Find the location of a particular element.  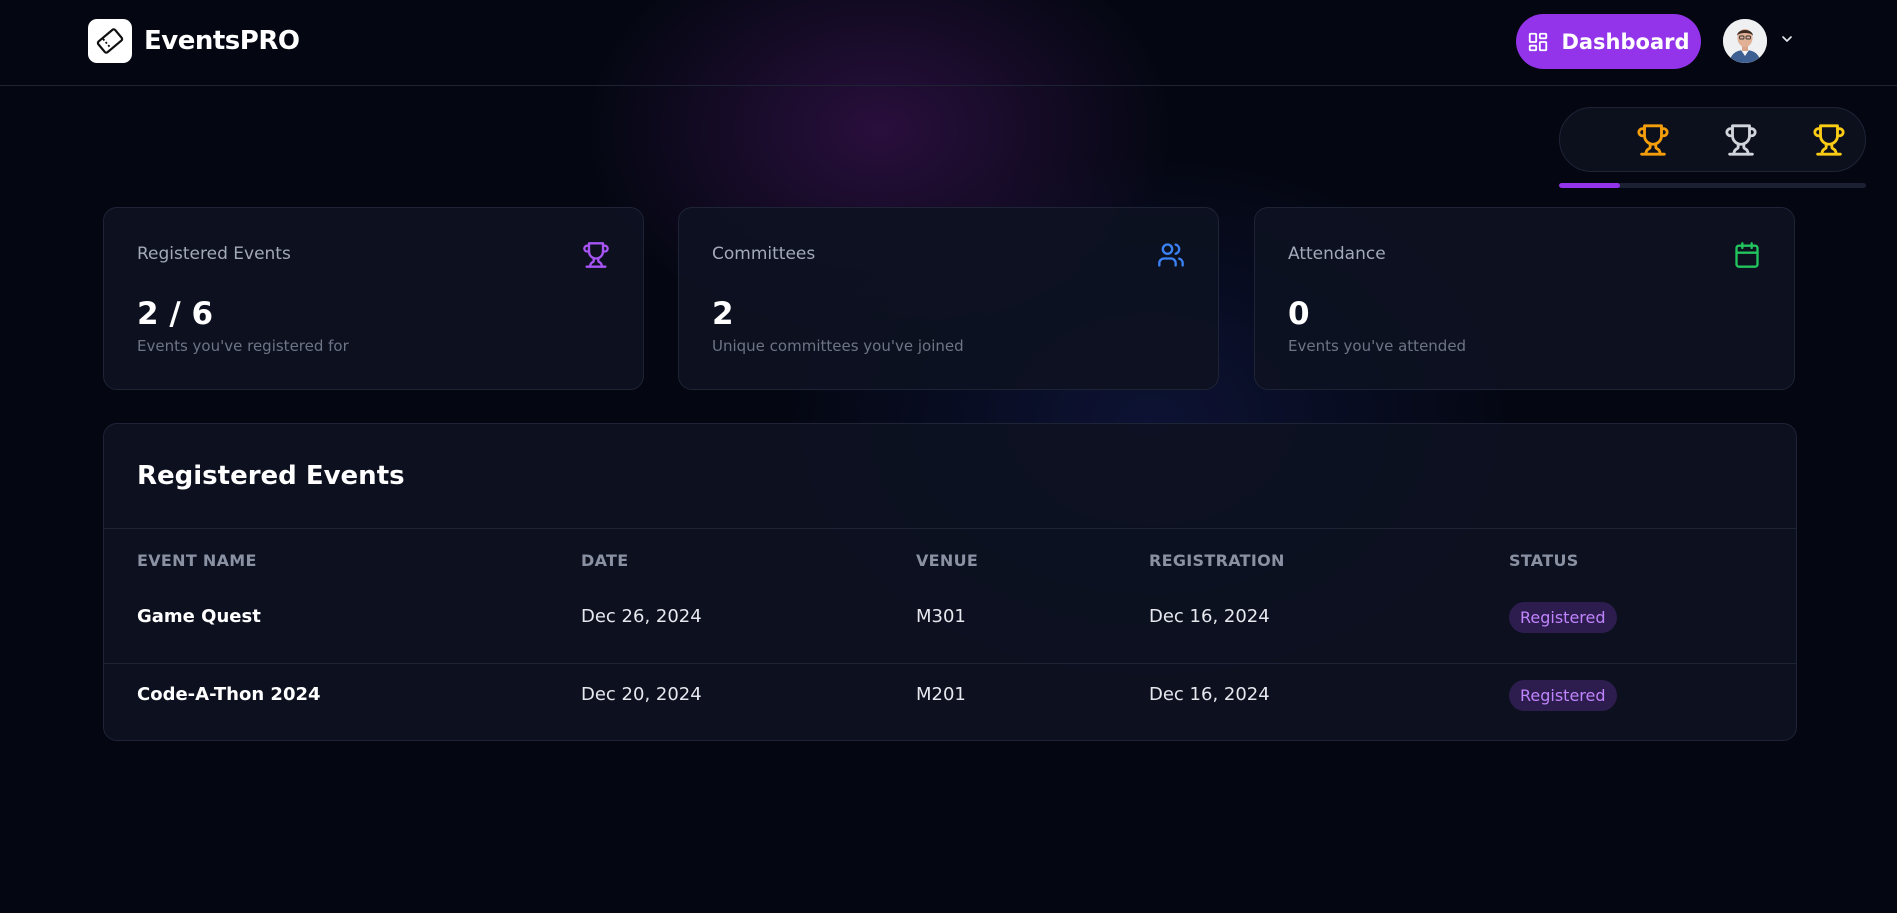

progress-fill is located at coordinates (1590, 185).